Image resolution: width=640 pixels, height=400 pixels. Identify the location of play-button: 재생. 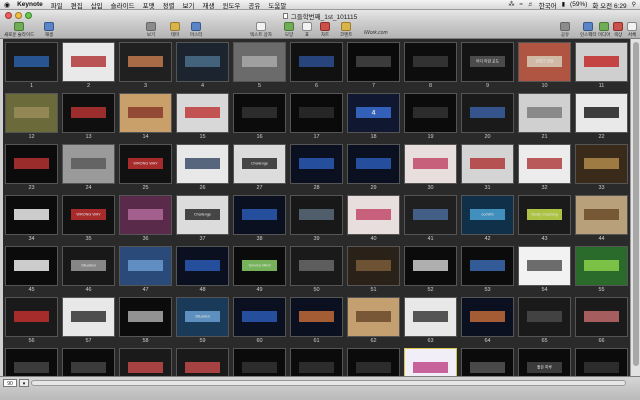
(49, 30).